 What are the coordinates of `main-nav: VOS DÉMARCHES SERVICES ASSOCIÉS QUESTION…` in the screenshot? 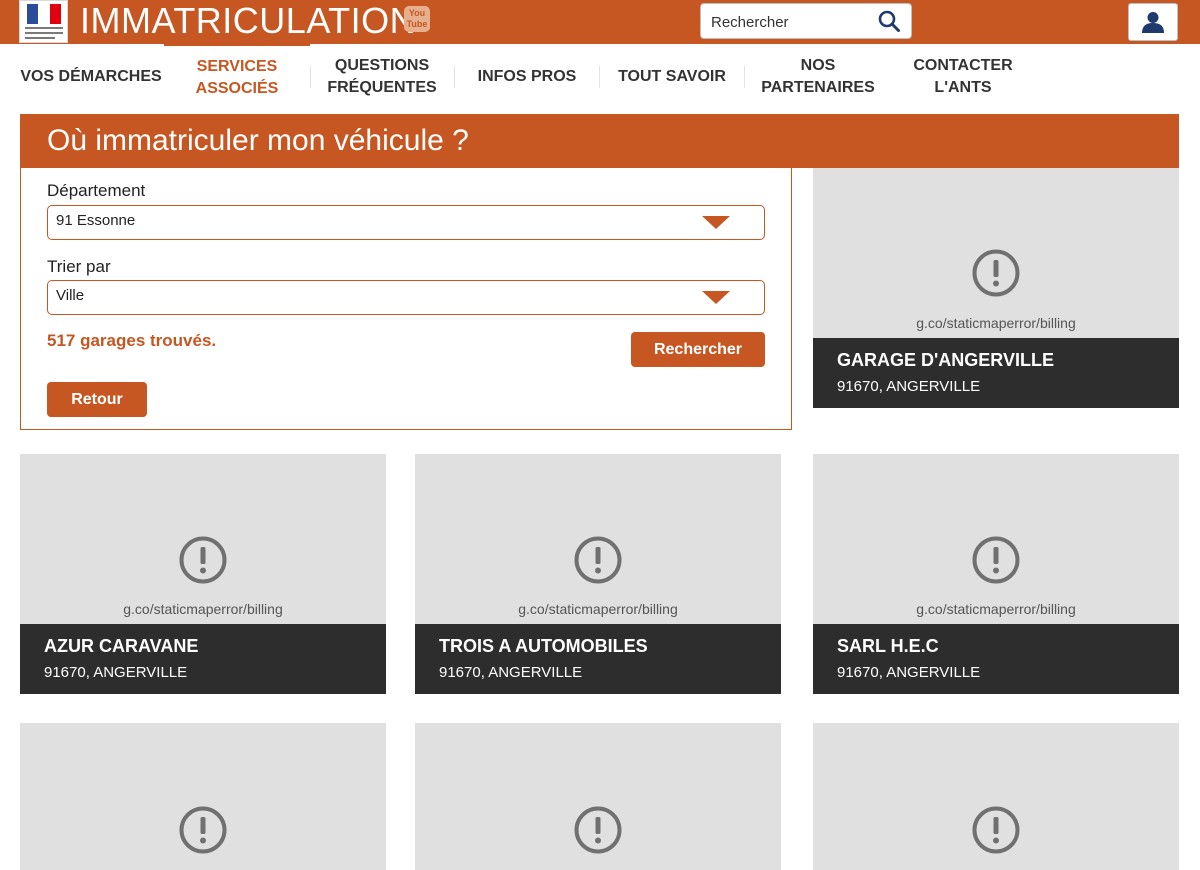 It's located at (600, 77).